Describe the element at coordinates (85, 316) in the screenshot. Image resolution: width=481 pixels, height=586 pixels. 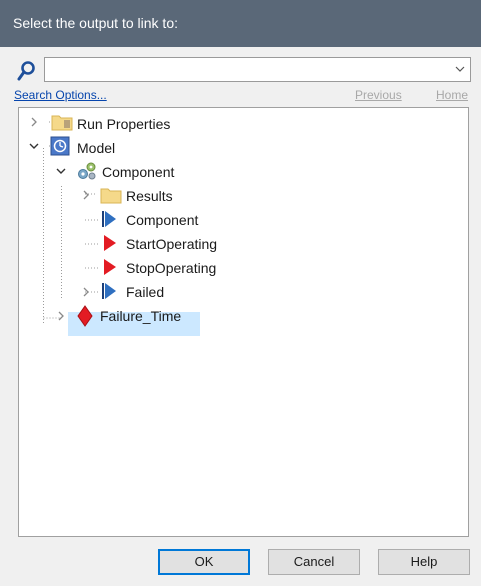
I see `red-diamond-icon` at that location.